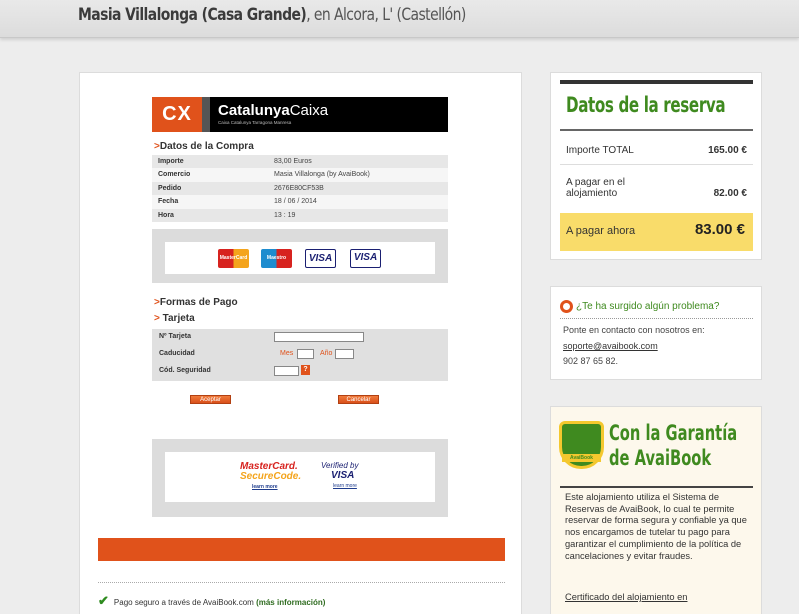 The height and width of the screenshot is (614, 799). I want to click on row-value: 2676E80CF53B, so click(299, 188).